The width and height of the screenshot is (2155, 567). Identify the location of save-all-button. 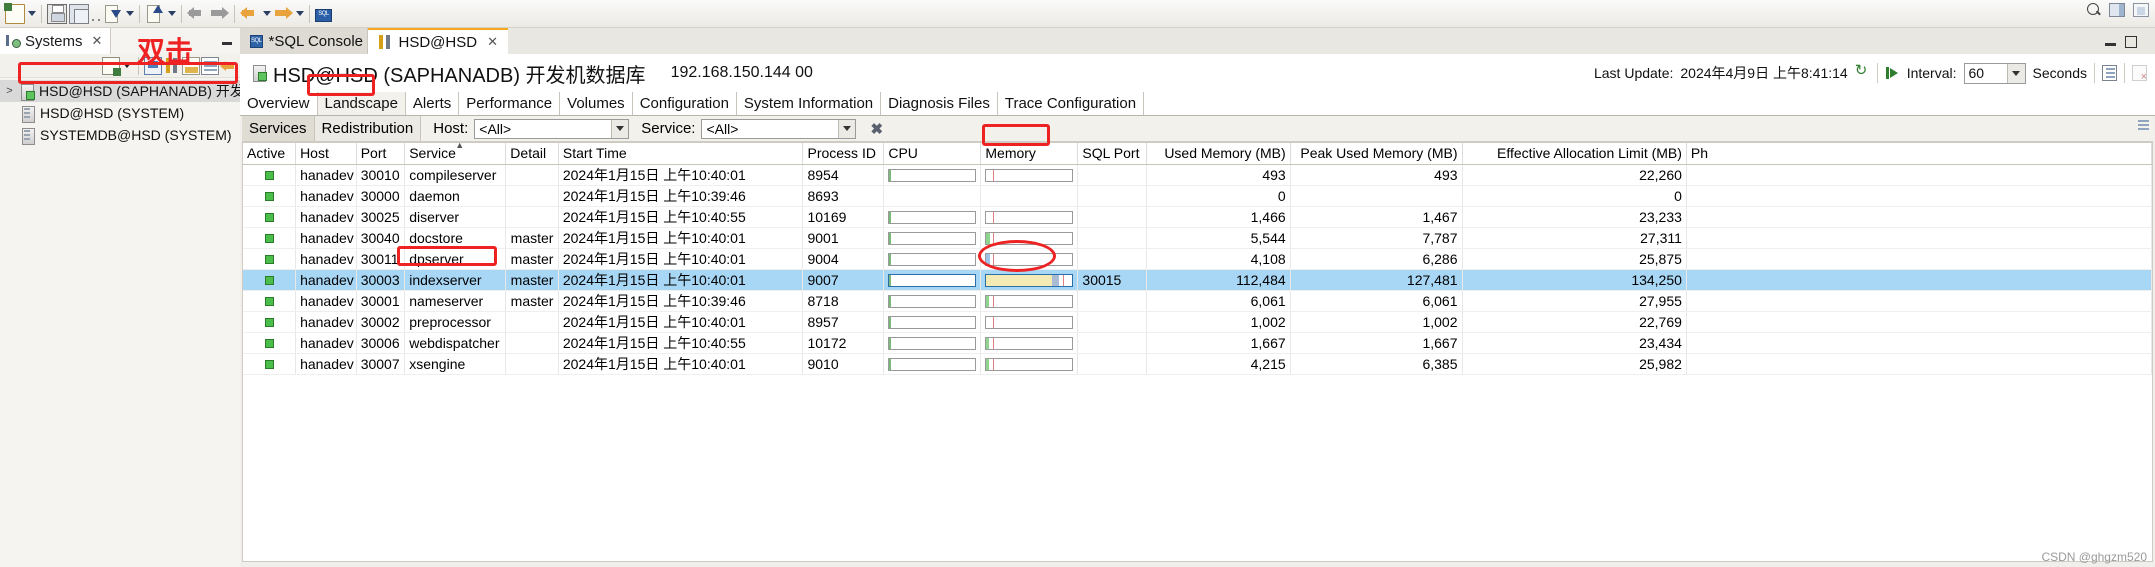
(79, 14).